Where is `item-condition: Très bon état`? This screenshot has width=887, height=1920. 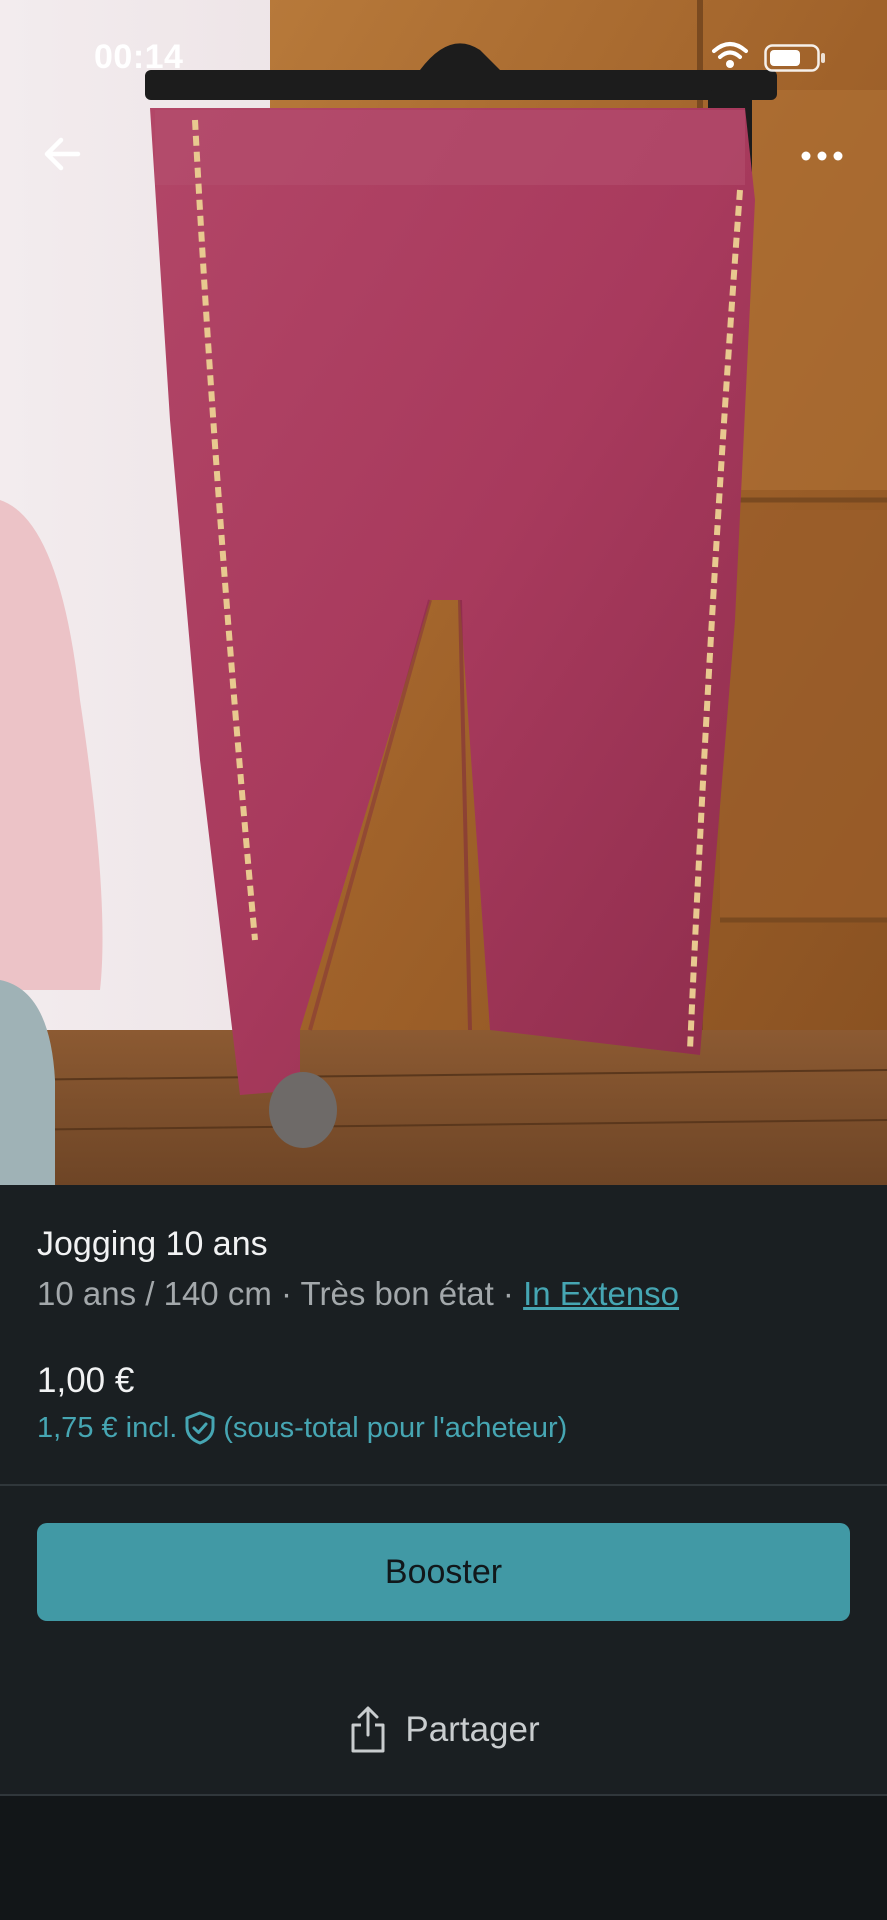 item-condition: Très bon état is located at coordinates (397, 1293).